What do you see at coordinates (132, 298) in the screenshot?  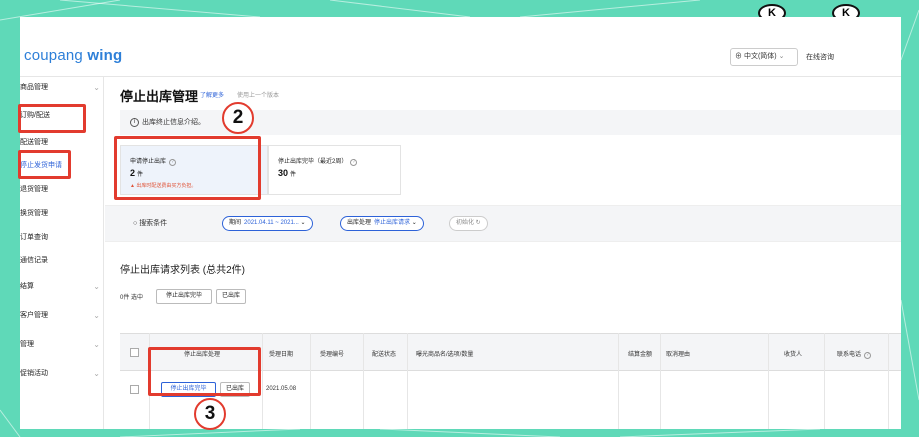 I see `selected-count: 0件 选中` at bounding box center [132, 298].